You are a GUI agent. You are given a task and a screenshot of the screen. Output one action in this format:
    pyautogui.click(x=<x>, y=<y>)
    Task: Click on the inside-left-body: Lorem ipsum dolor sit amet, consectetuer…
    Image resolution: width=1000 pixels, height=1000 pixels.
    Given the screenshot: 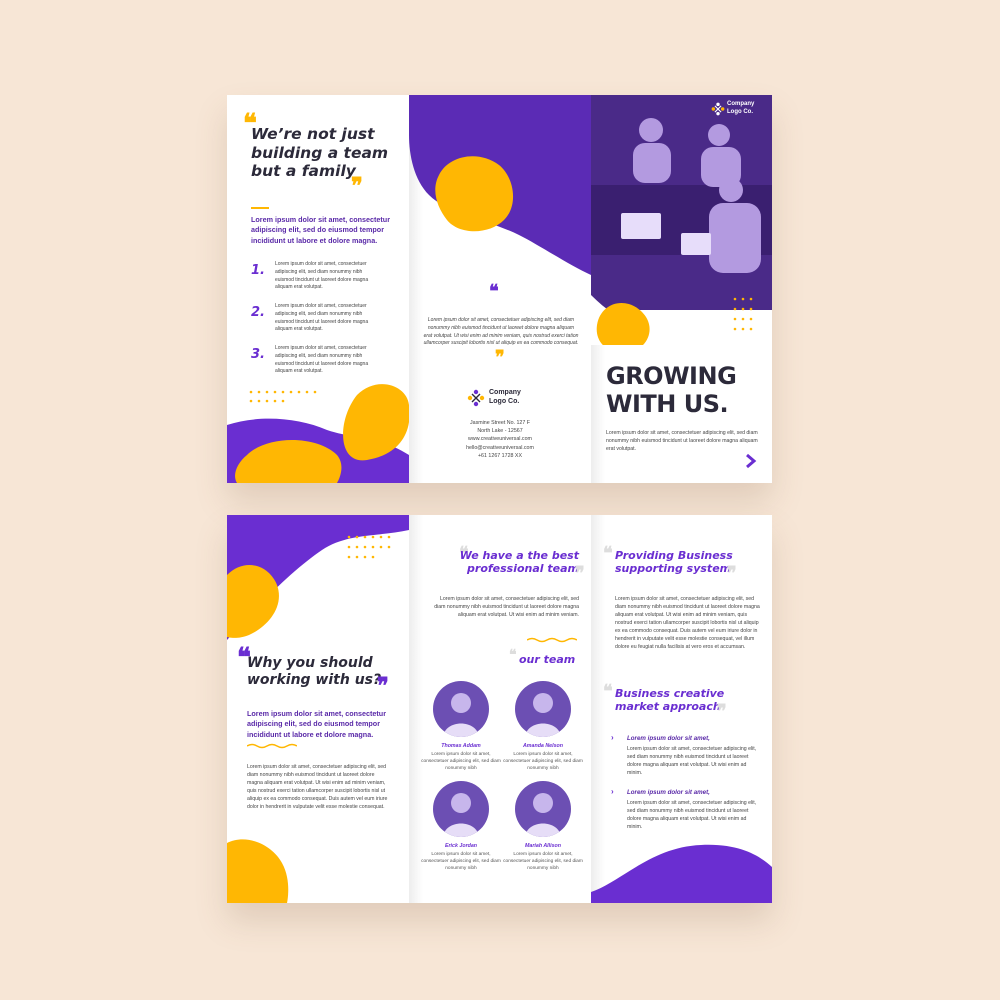 What is the action you would take?
    pyautogui.click(x=317, y=787)
    